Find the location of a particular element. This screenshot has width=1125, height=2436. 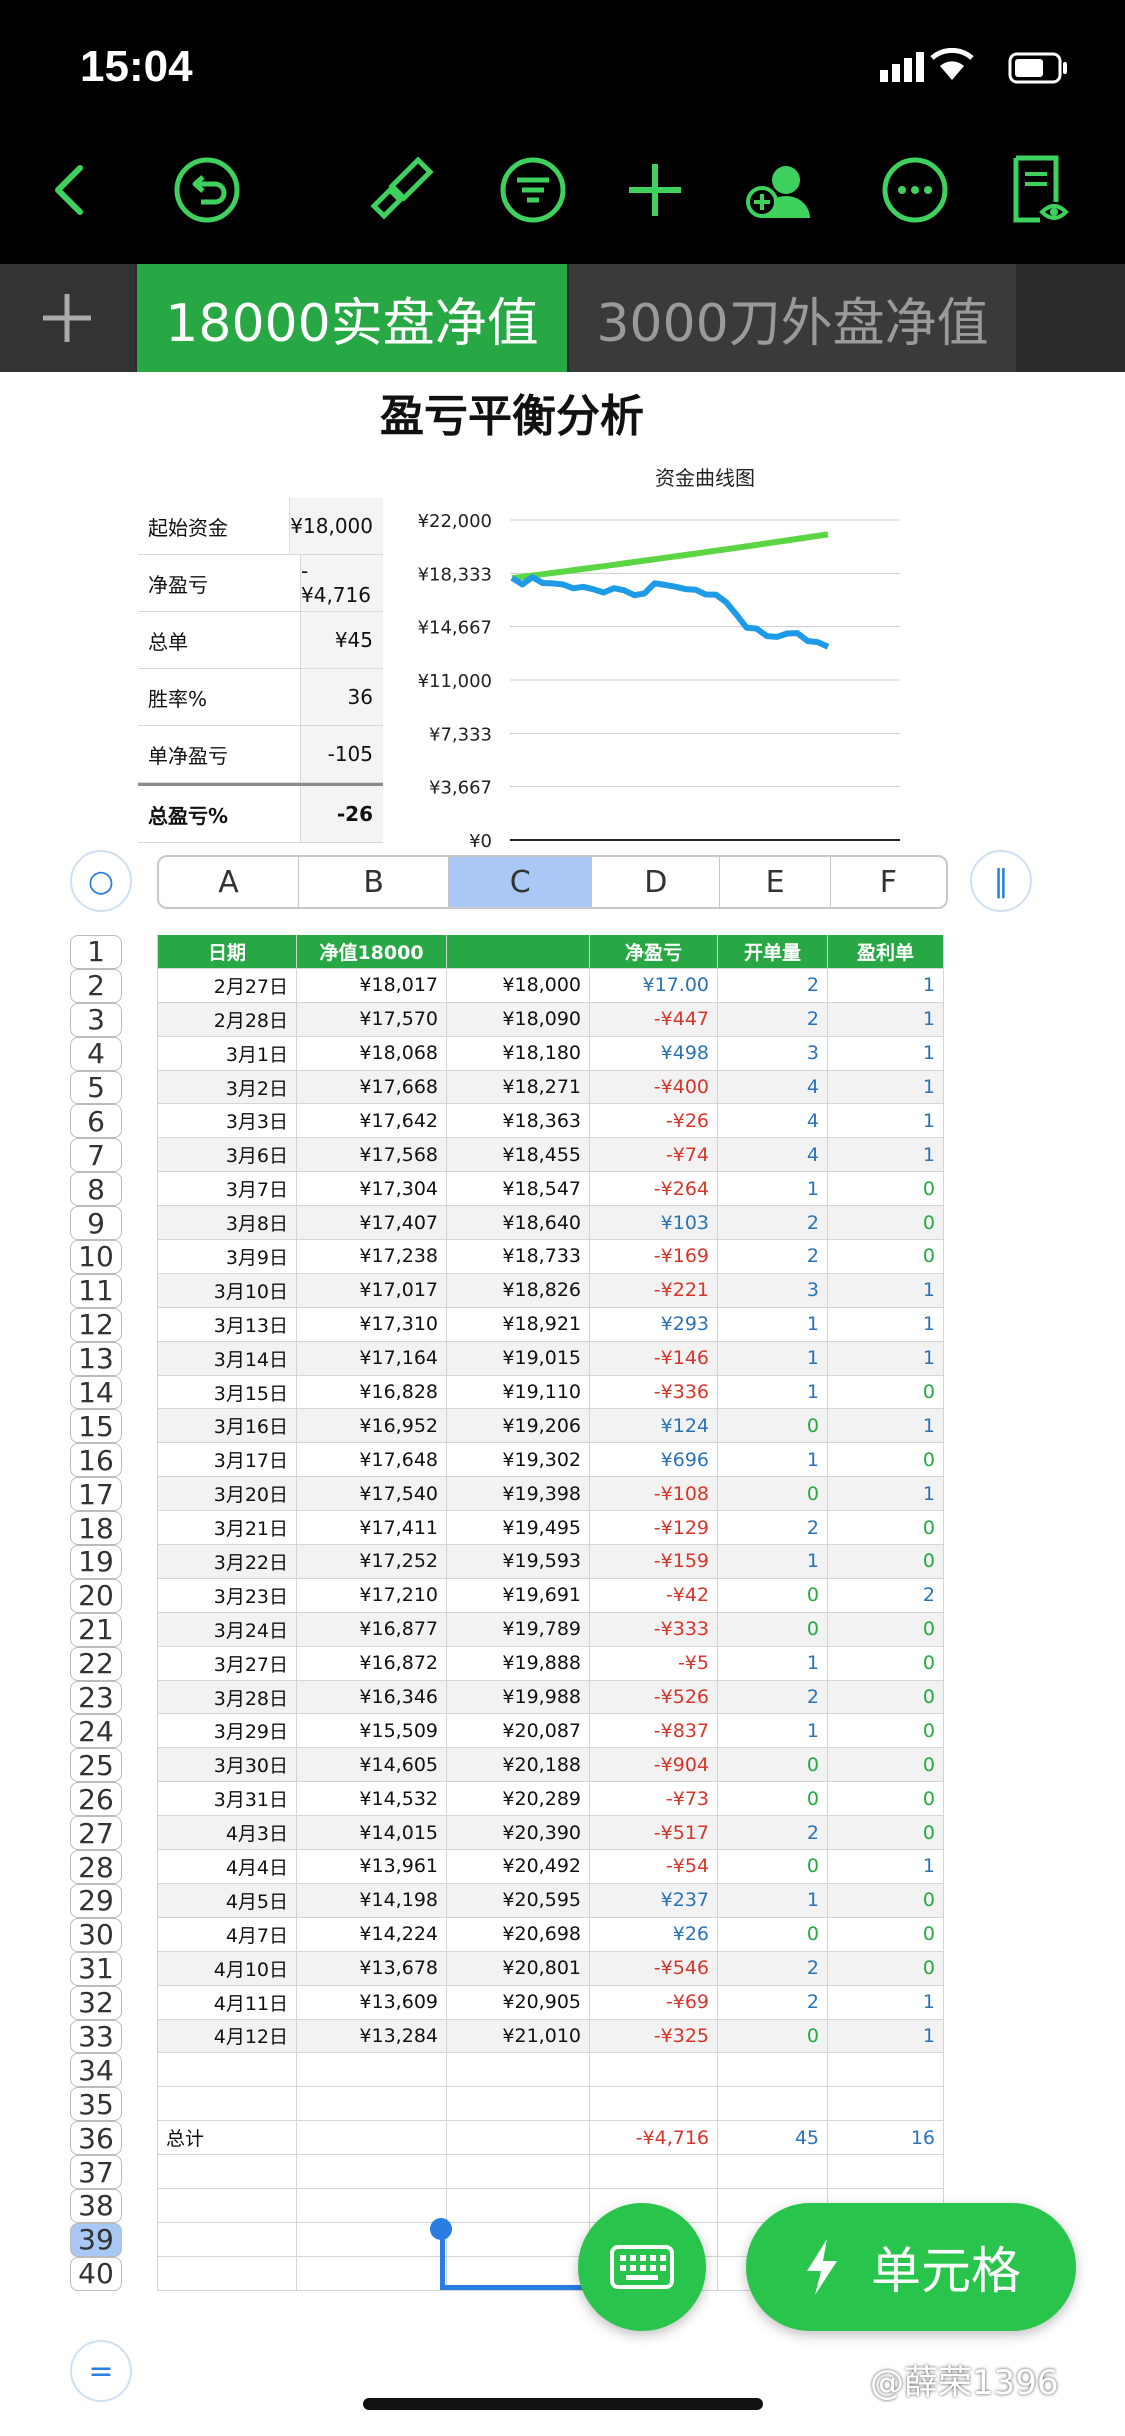

cell: ¥21,010 is located at coordinates (518, 2036).